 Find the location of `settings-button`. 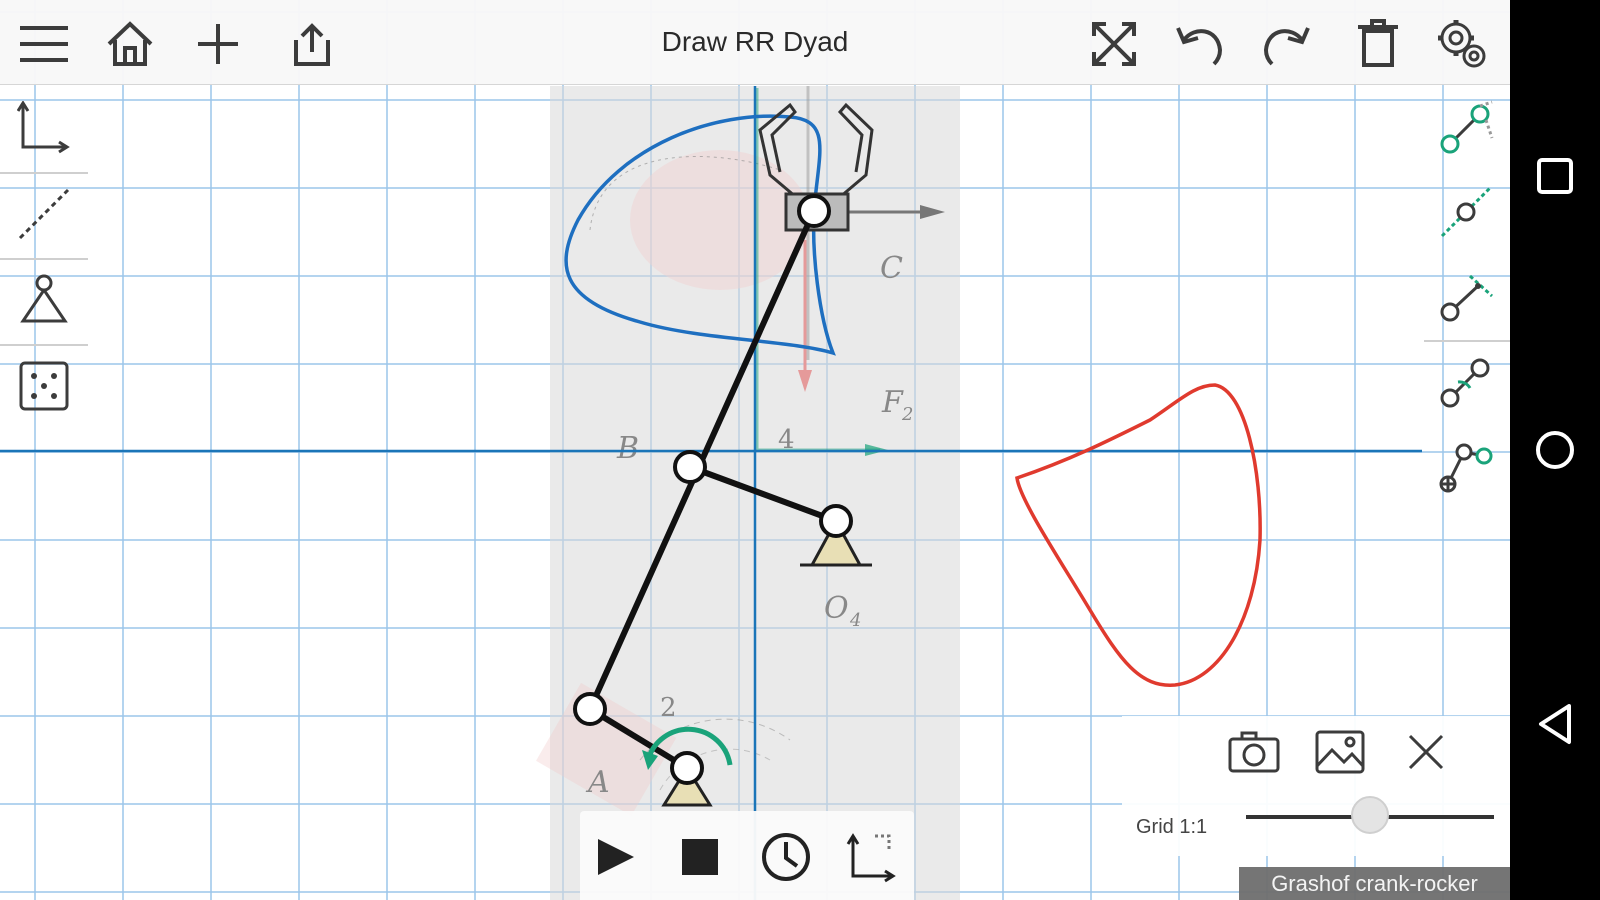

settings-button is located at coordinates (1462, 44).